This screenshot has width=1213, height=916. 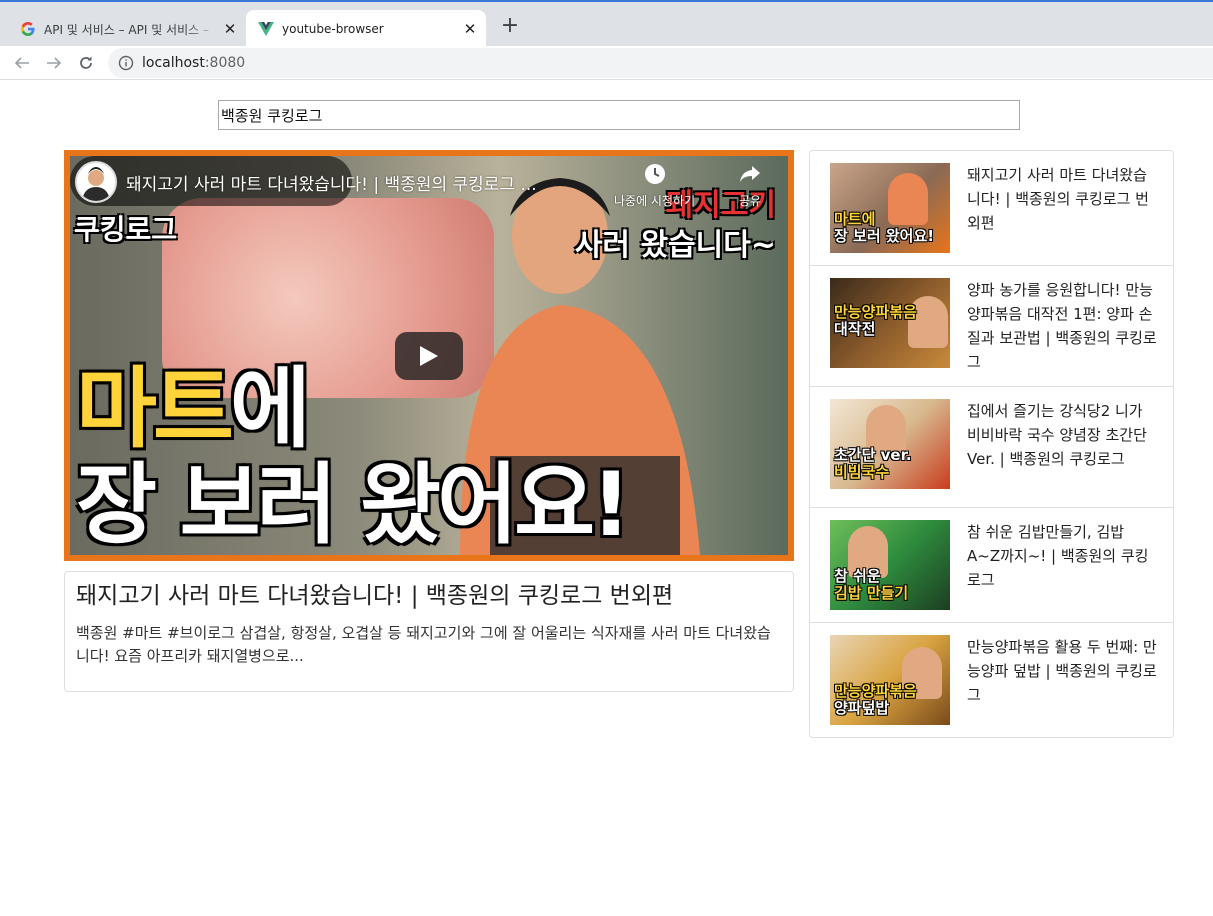 I want to click on search-input, so click(x=619, y=115).